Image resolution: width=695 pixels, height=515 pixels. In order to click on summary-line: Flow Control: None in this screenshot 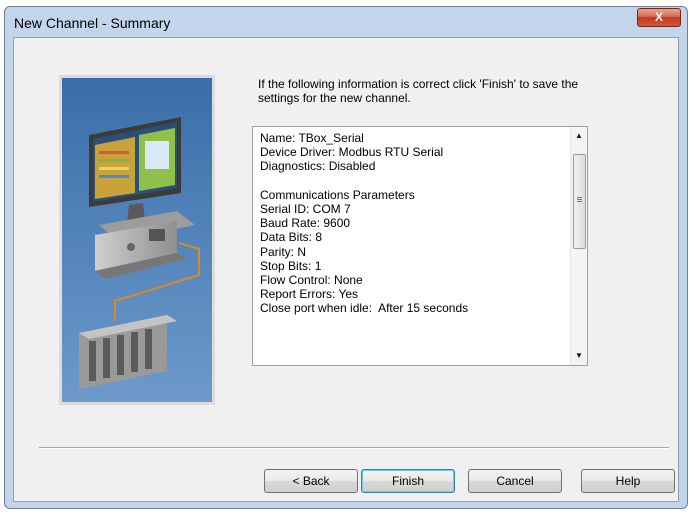, I will do `click(311, 279)`.